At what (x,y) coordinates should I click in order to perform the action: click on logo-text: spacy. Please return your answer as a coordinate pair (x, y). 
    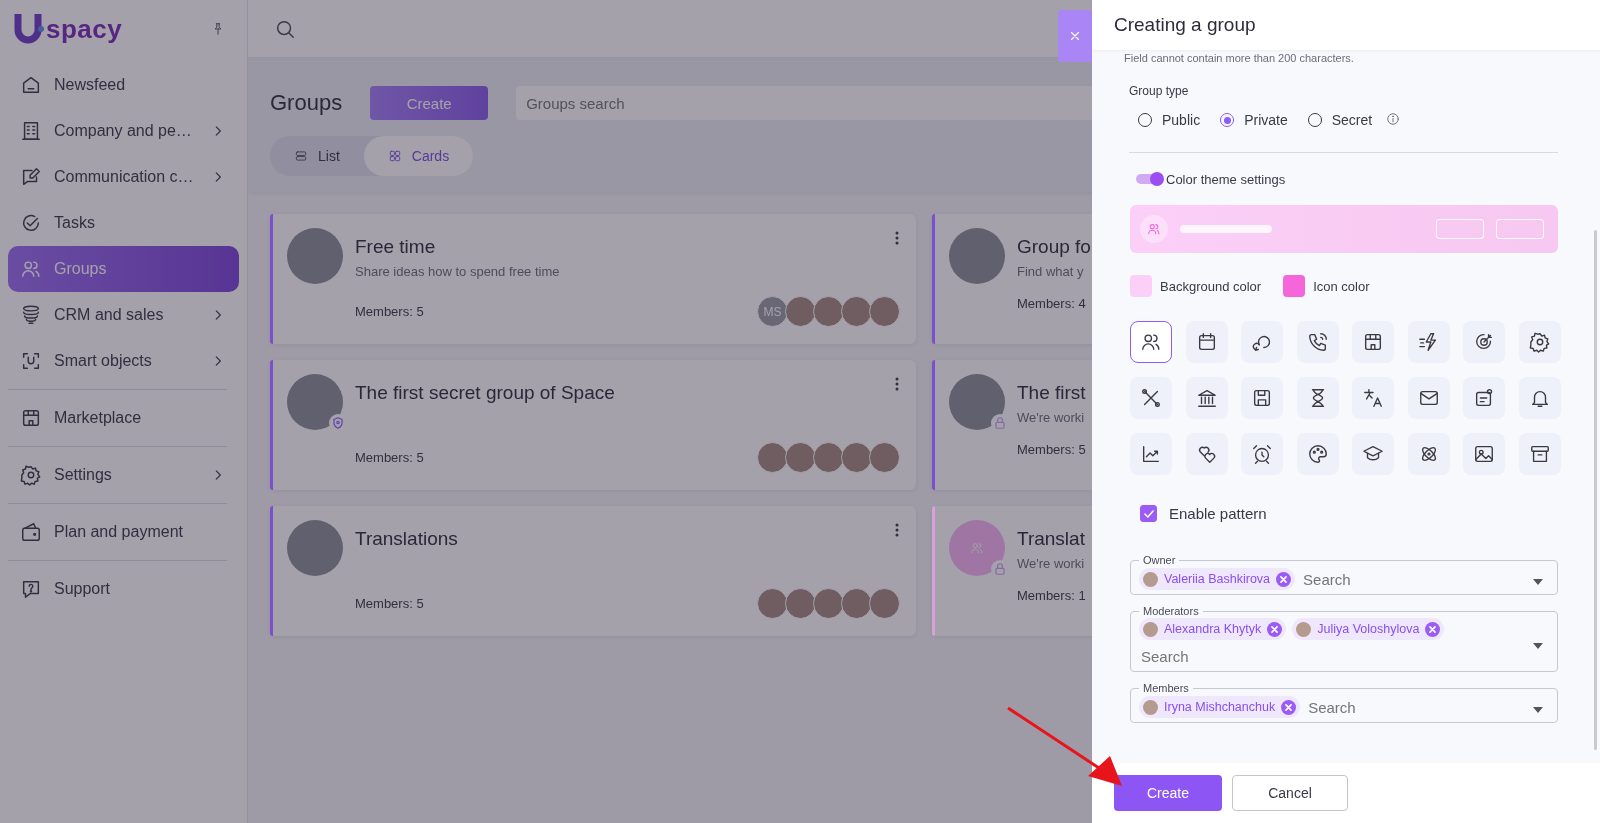
    Looking at the image, I should click on (84, 29).